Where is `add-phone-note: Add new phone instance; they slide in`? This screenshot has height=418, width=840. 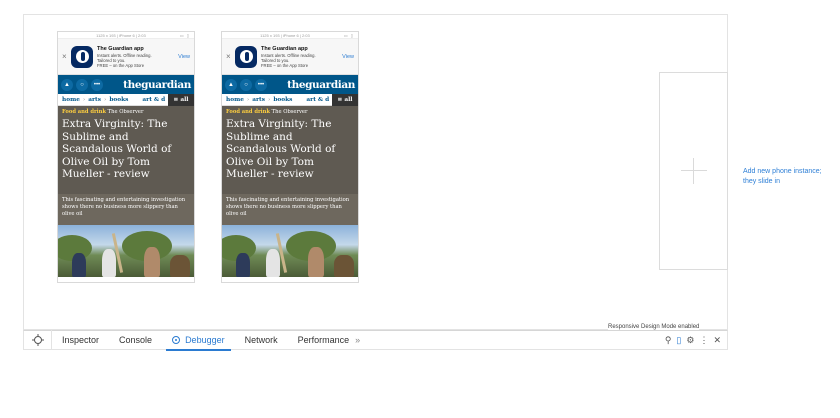
add-phone-note: Add new phone instance; they slide in is located at coordinates (782, 176).